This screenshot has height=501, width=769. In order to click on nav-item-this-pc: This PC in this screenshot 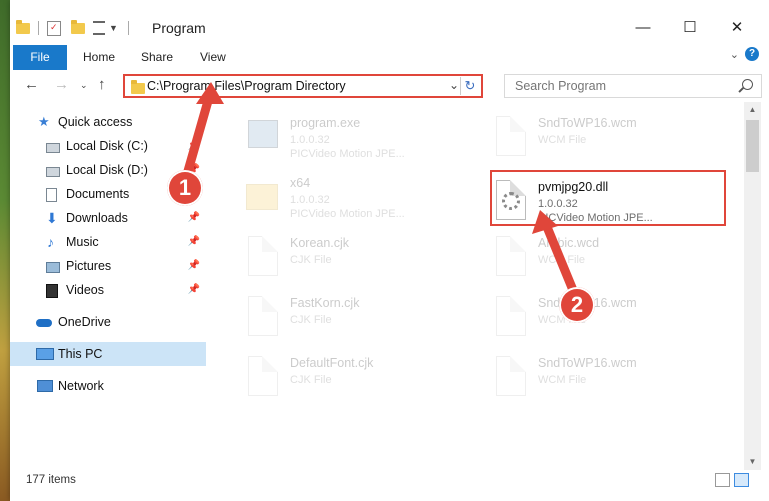, I will do `click(108, 354)`.